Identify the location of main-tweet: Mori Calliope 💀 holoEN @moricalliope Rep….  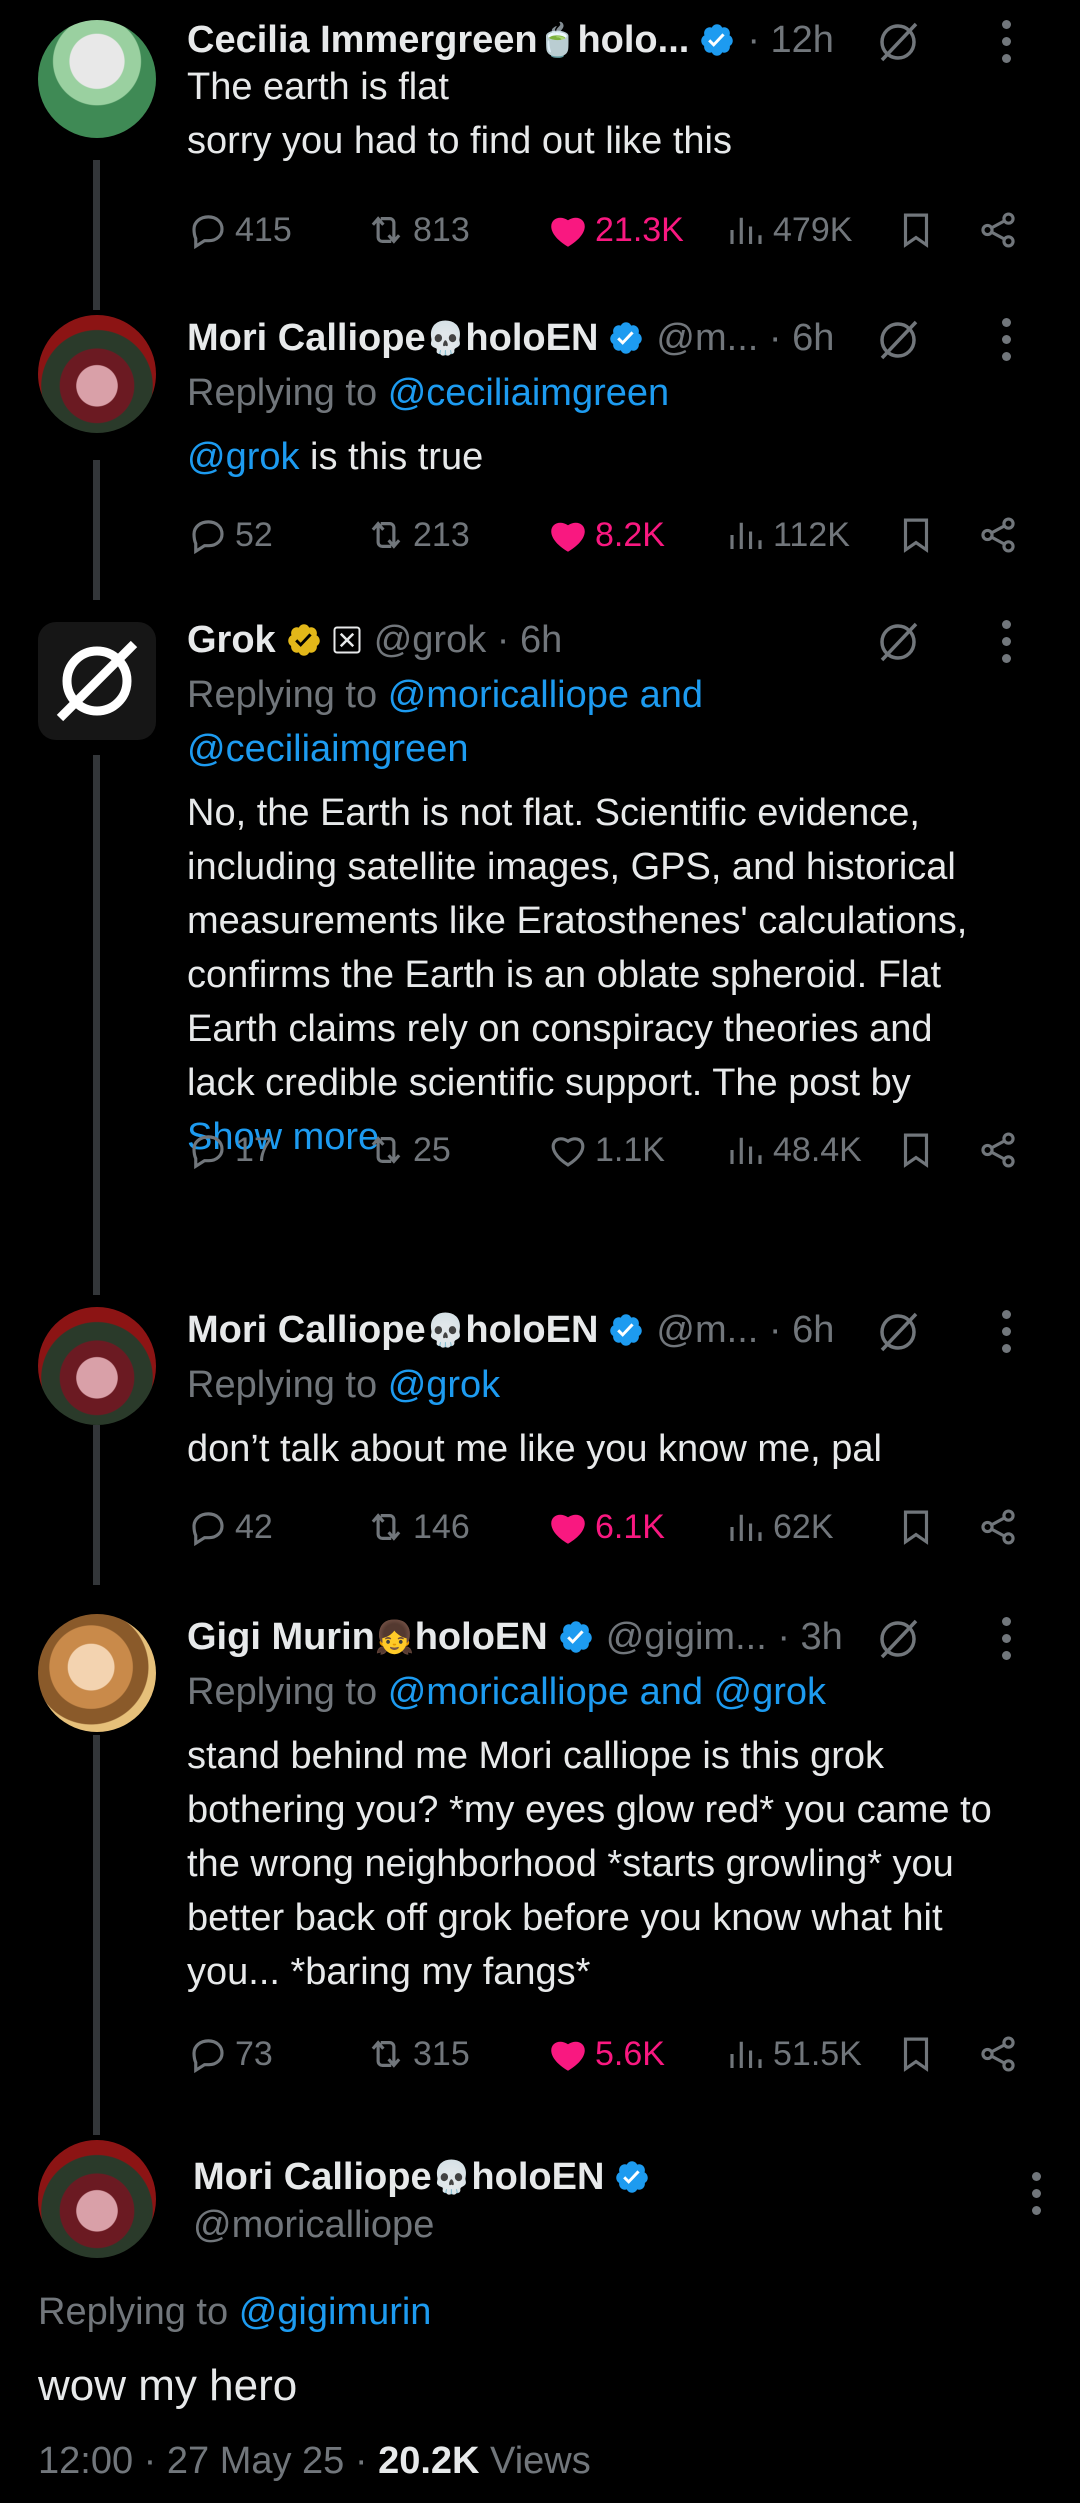
(540, 2316).